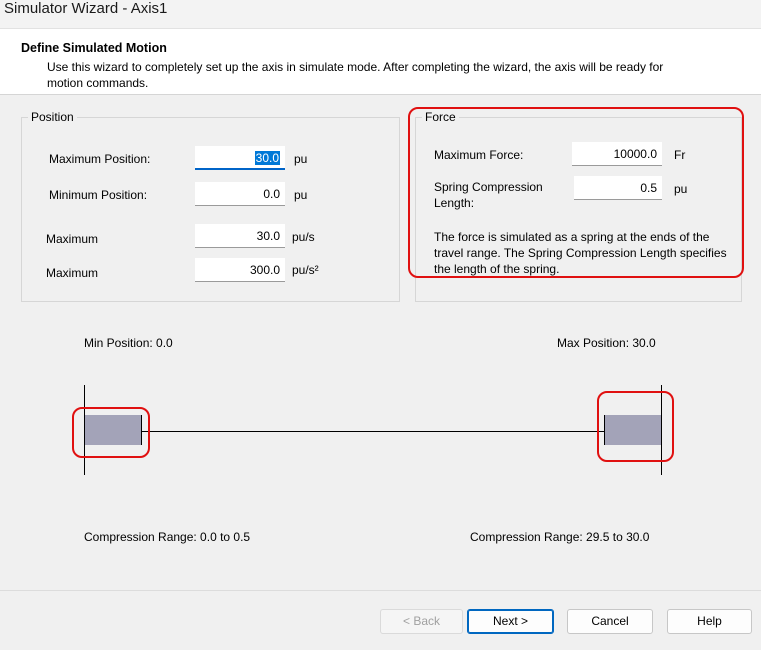 The image size is (761, 650). Describe the element at coordinates (111, 432) in the screenshot. I see `left-spring-highlight` at that location.